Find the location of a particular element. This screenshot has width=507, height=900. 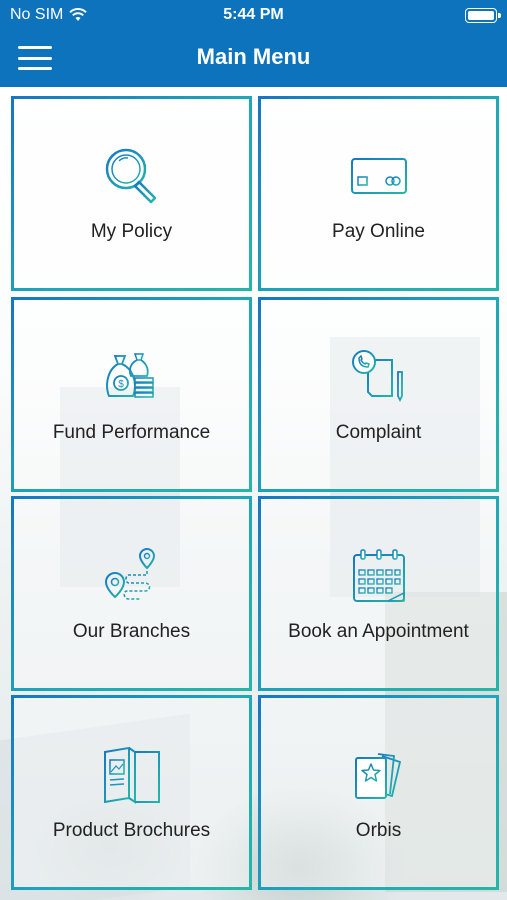

tile-label: Product Brochures is located at coordinates (131, 830).